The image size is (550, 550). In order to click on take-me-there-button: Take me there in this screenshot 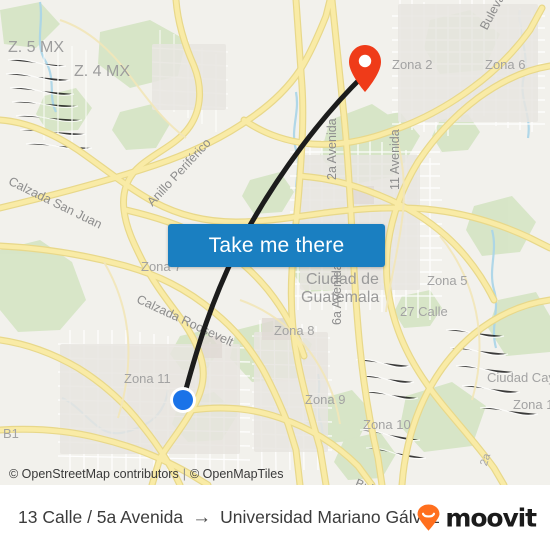, I will do `click(276, 245)`.